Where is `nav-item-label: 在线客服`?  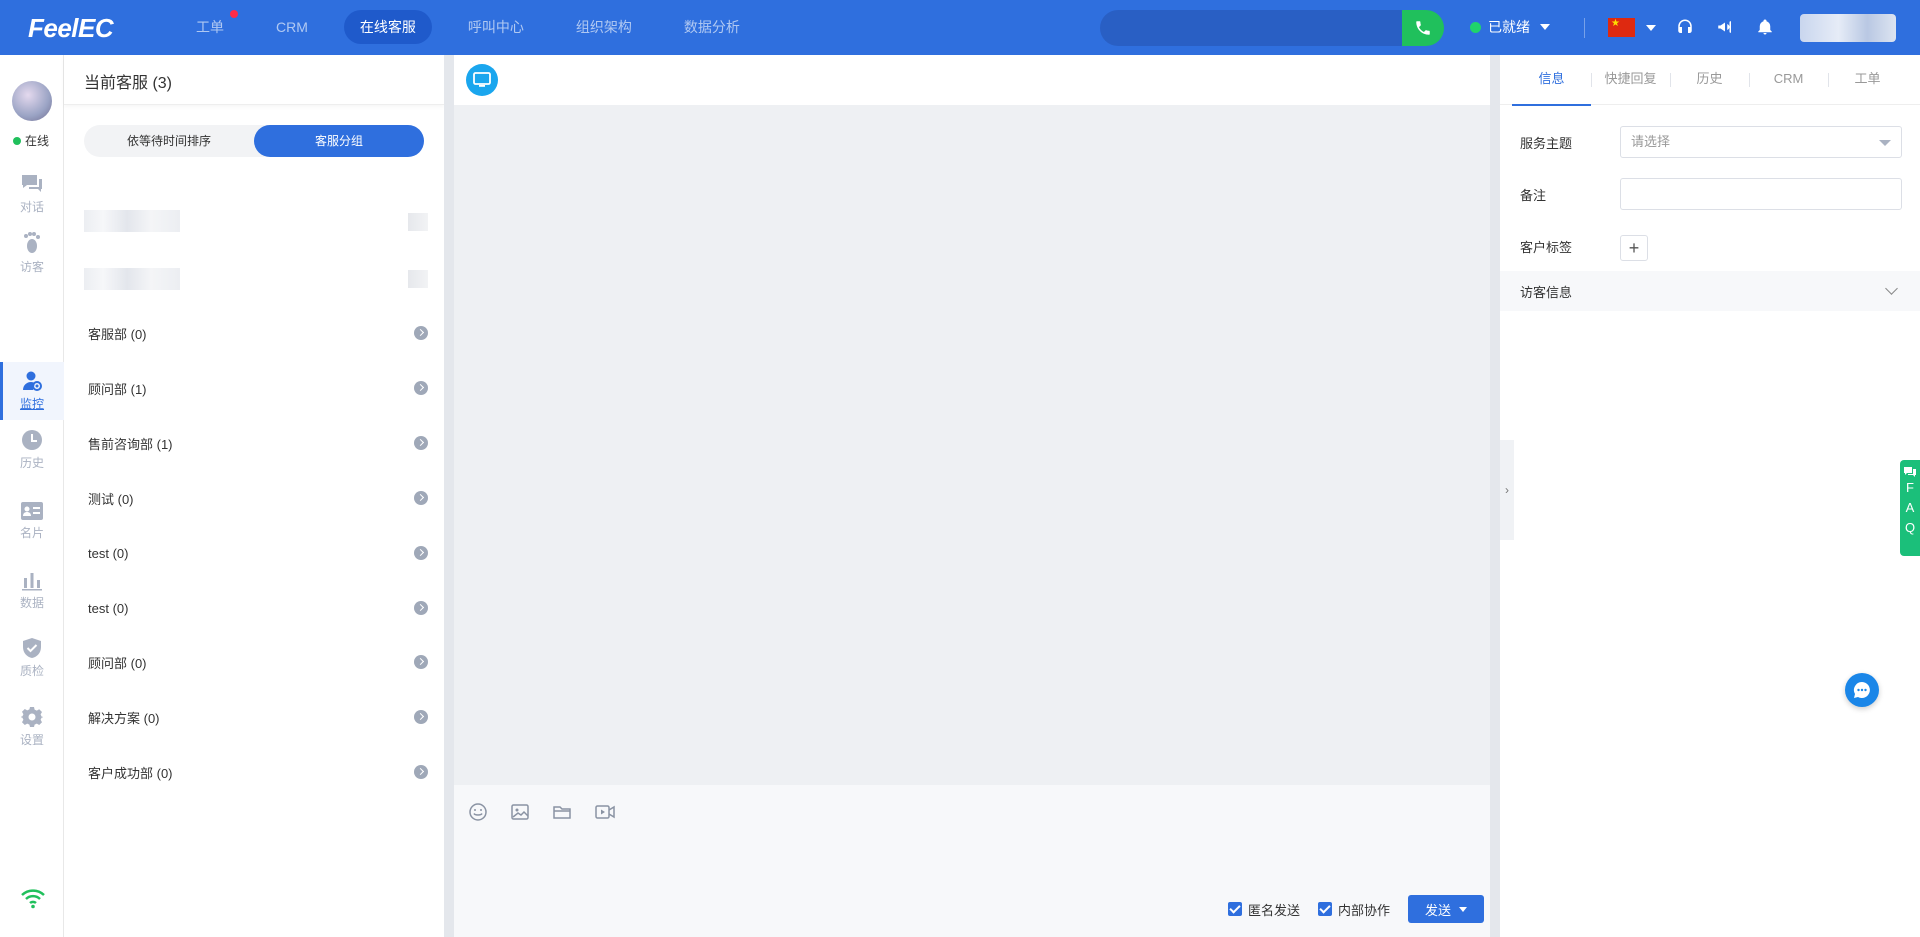 nav-item-label: 在线客服 is located at coordinates (387, 27).